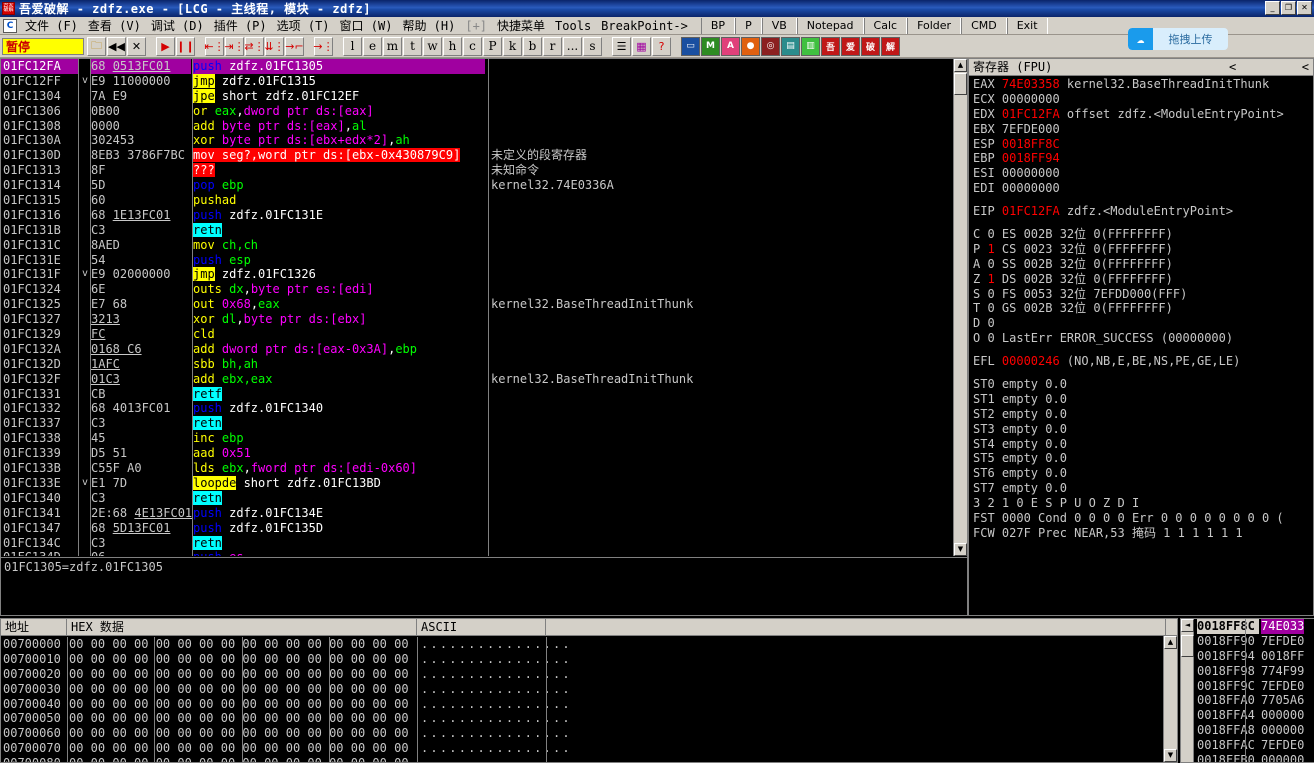  Describe the element at coordinates (432, 46) in the screenshot. I see `toolbar-window-w-button: w` at that location.